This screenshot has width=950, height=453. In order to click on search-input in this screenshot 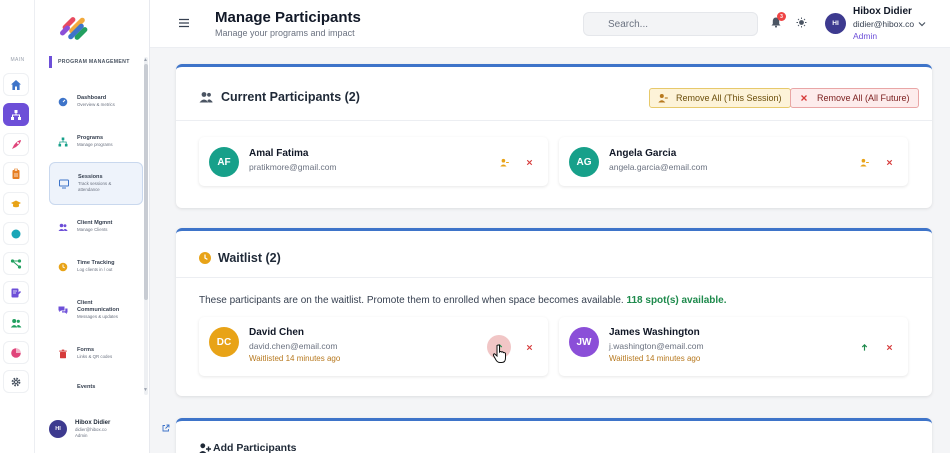, I will do `click(670, 24)`.